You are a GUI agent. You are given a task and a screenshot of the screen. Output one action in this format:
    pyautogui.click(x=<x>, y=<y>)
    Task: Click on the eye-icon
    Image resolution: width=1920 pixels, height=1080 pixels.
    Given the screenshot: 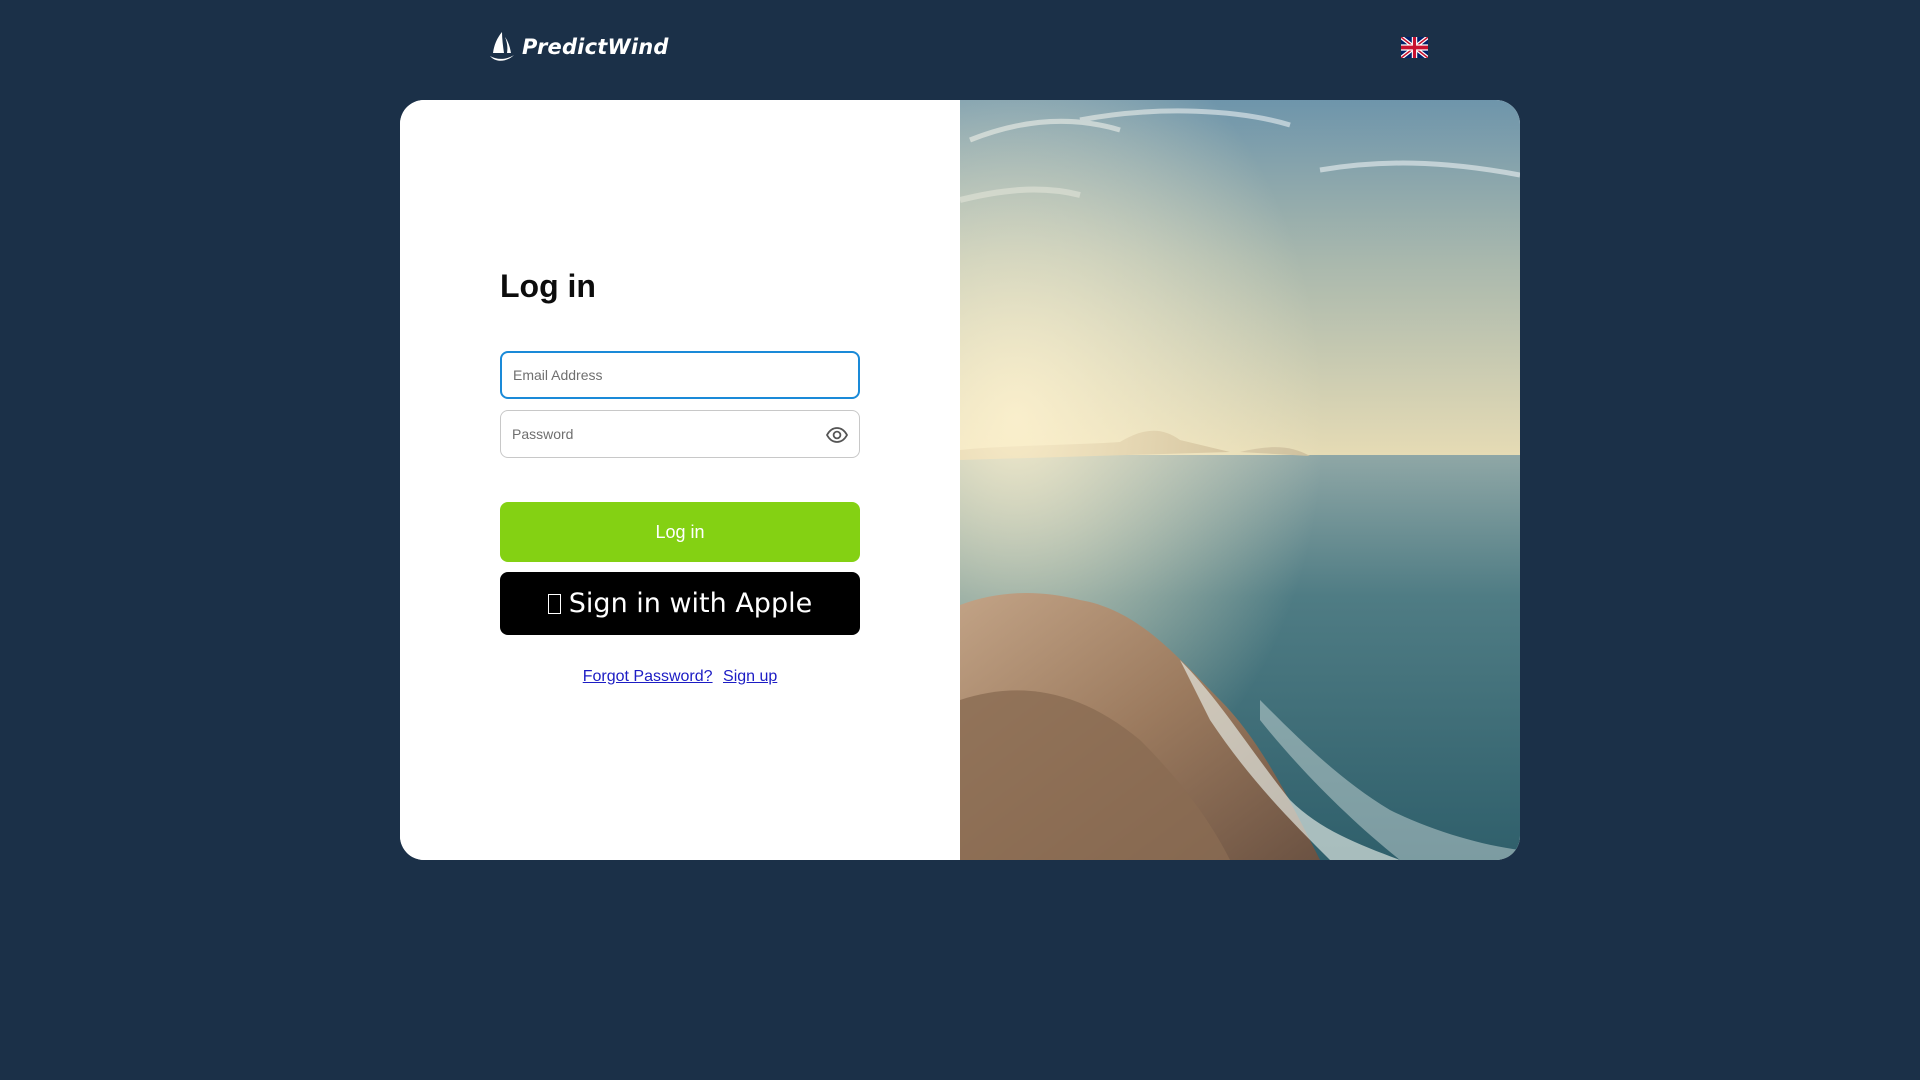 What is the action you would take?
    pyautogui.click(x=837, y=435)
    